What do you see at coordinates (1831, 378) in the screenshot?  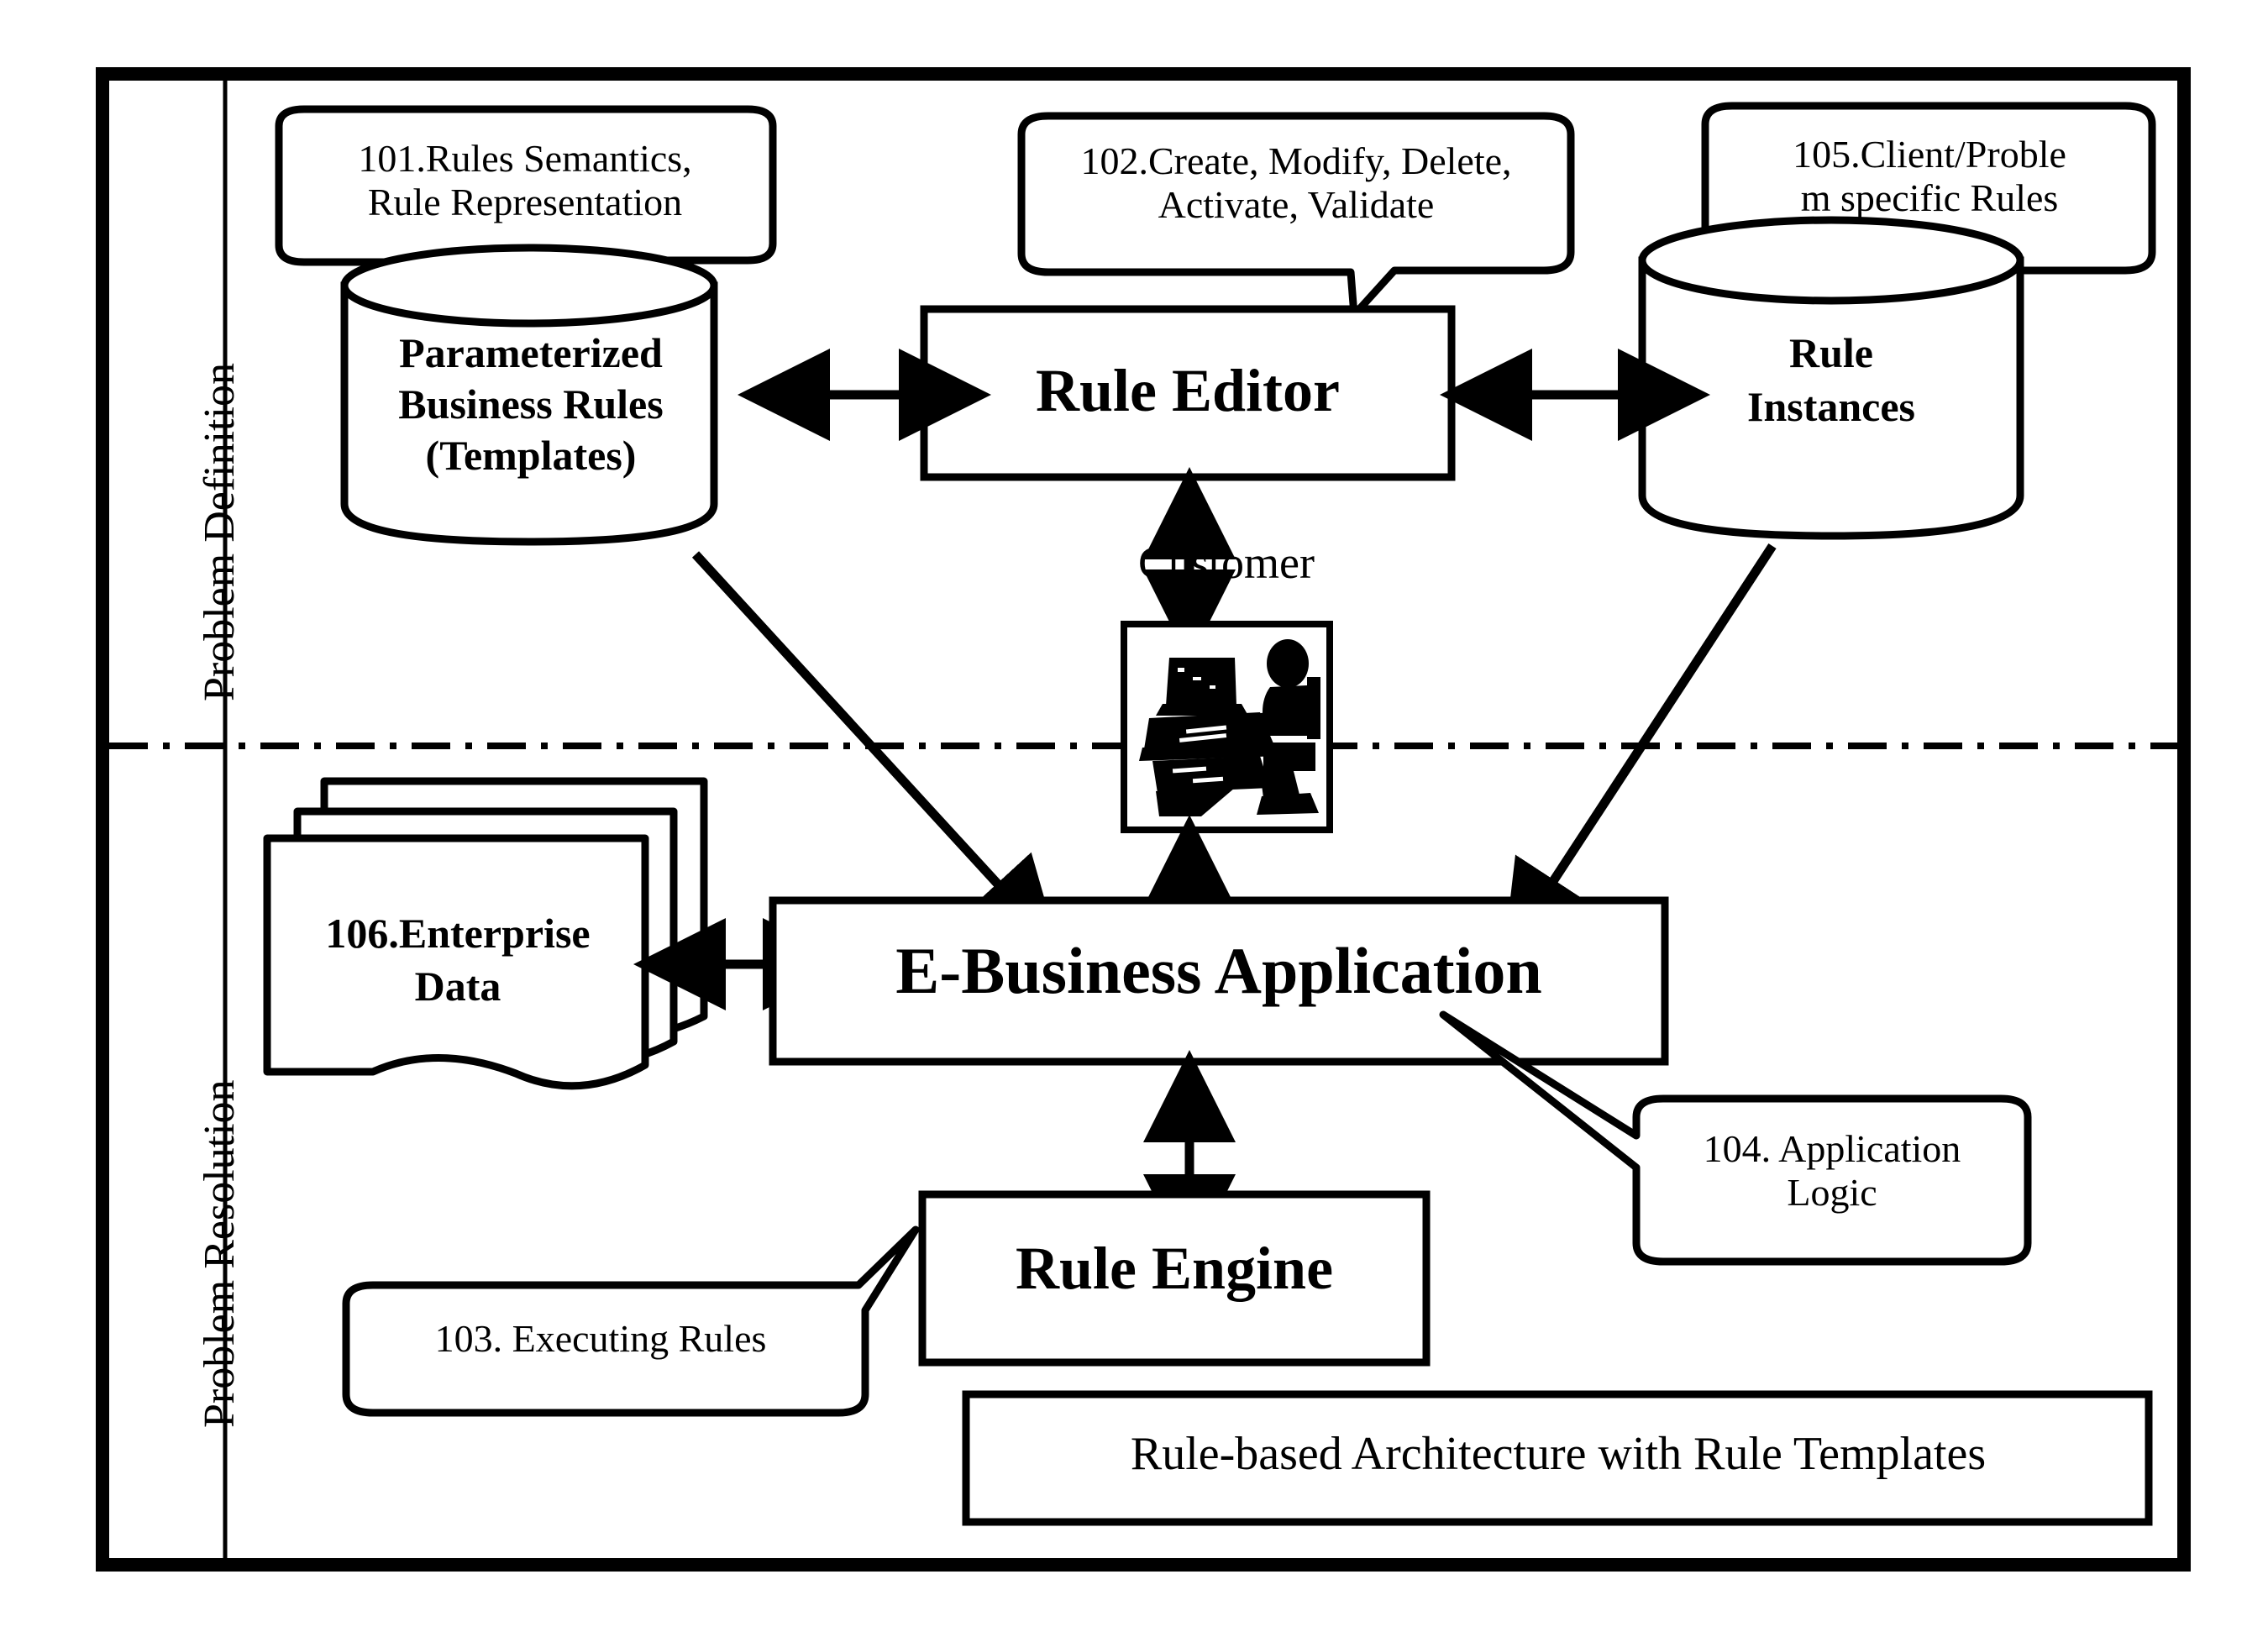 I see `node-rule-instances` at bounding box center [1831, 378].